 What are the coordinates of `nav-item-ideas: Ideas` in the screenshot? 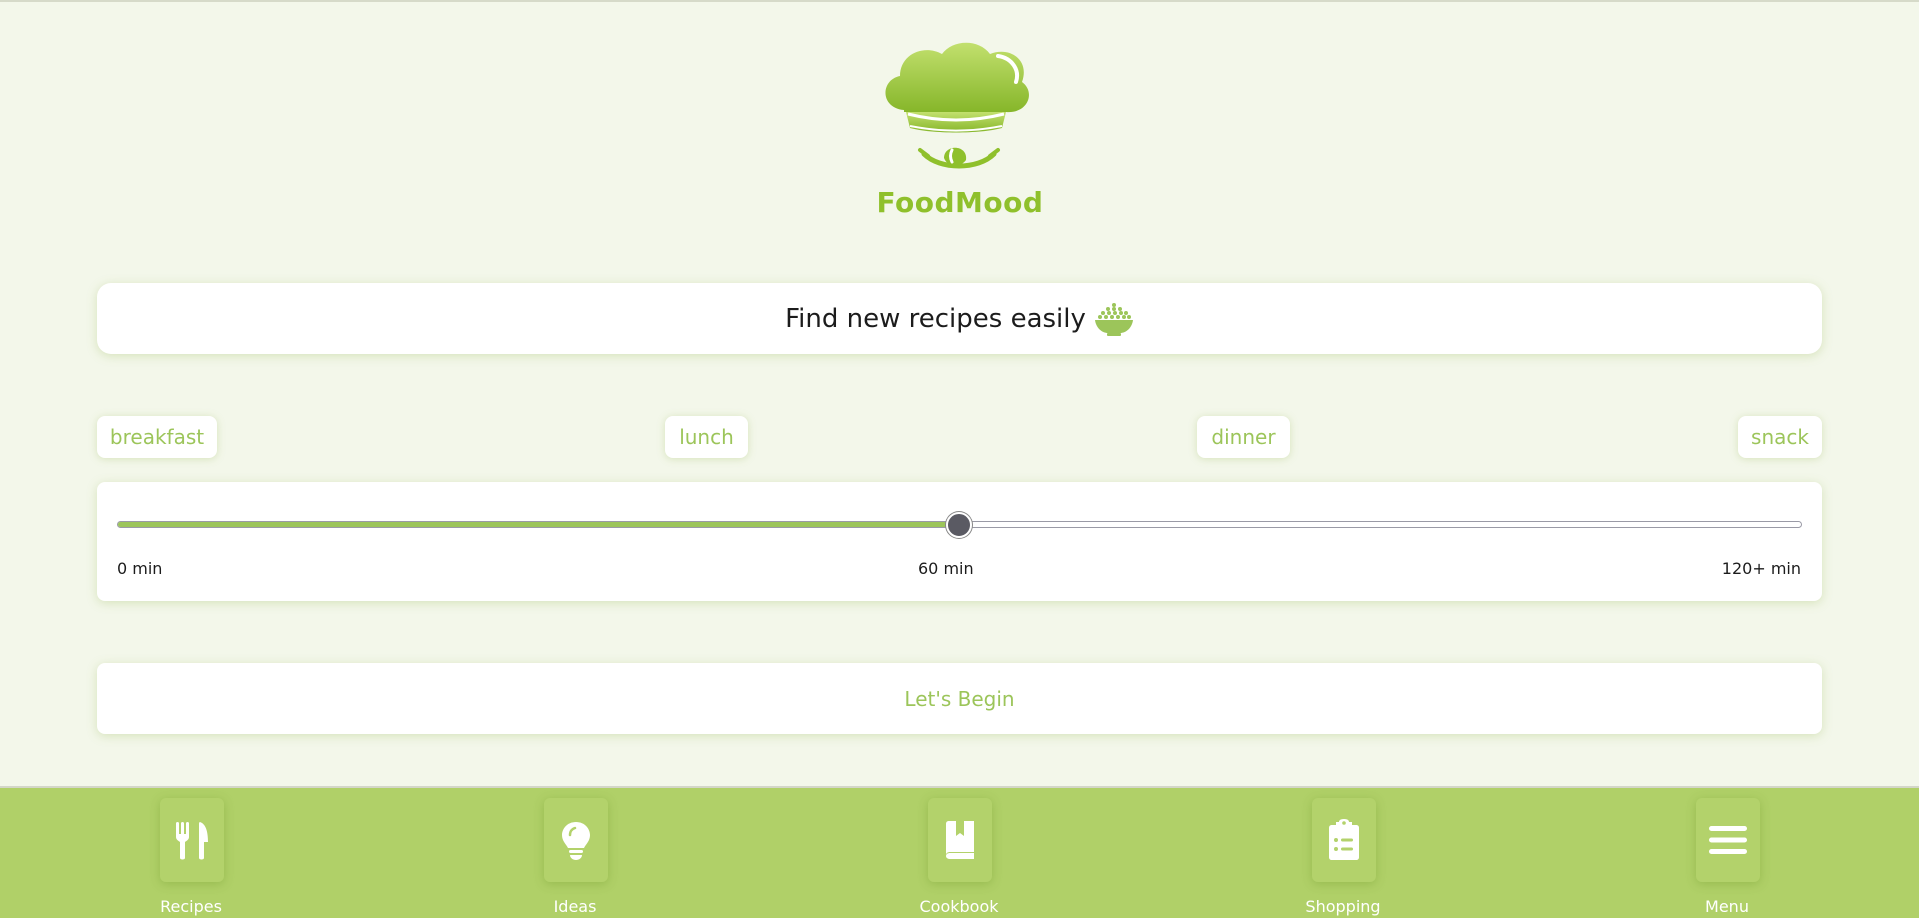 It's located at (575, 858).